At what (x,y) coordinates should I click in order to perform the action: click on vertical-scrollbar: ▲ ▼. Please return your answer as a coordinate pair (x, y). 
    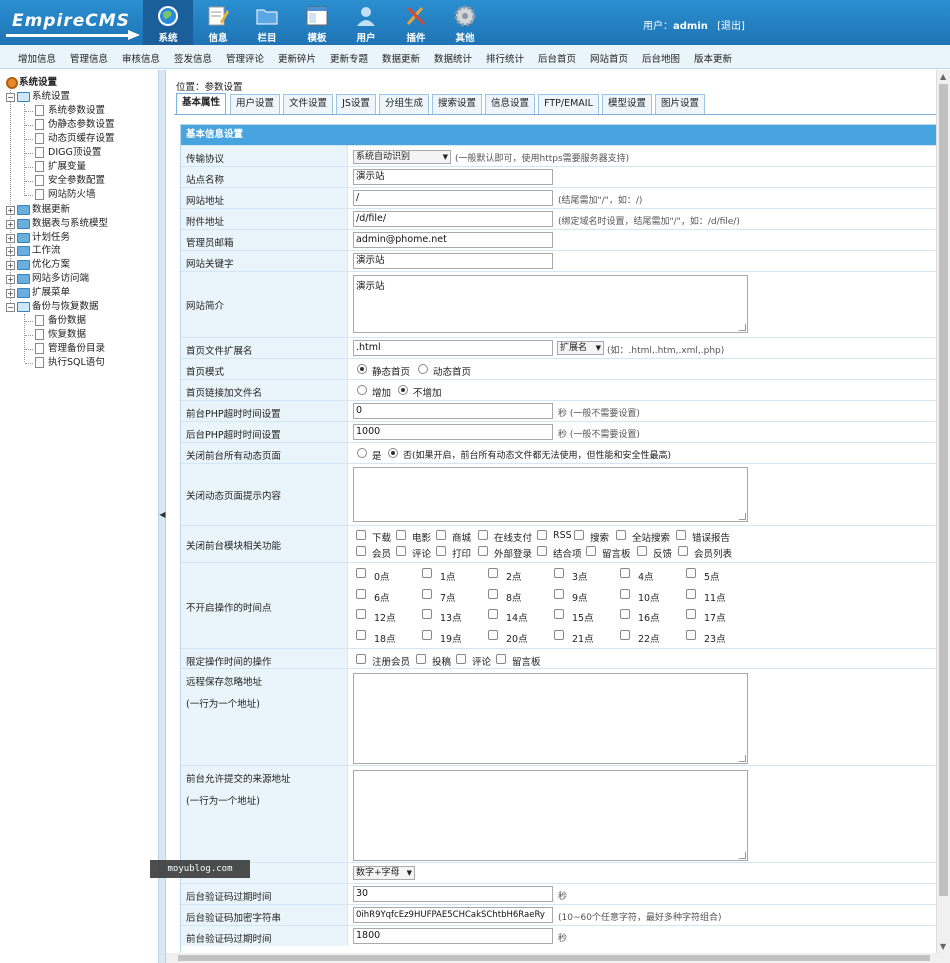
    Looking at the image, I should click on (943, 511).